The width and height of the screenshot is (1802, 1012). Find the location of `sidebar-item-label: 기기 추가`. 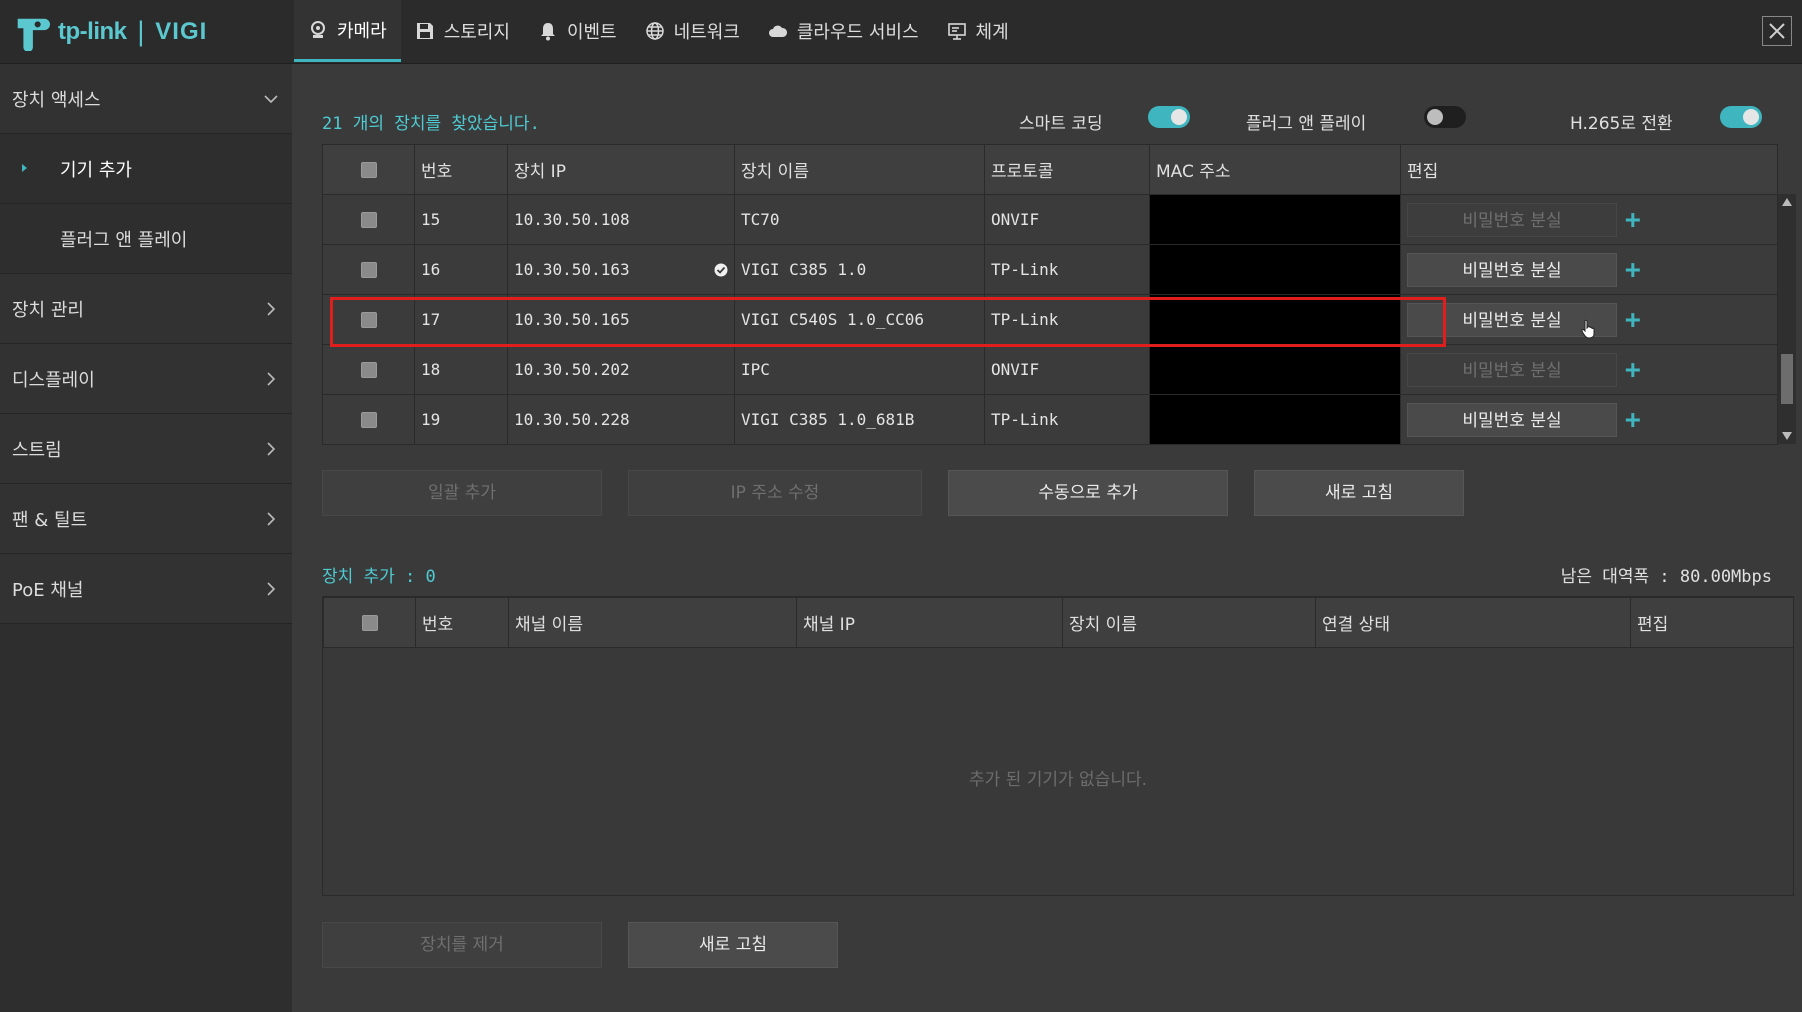

sidebar-item-label: 기기 추가 is located at coordinates (96, 170).